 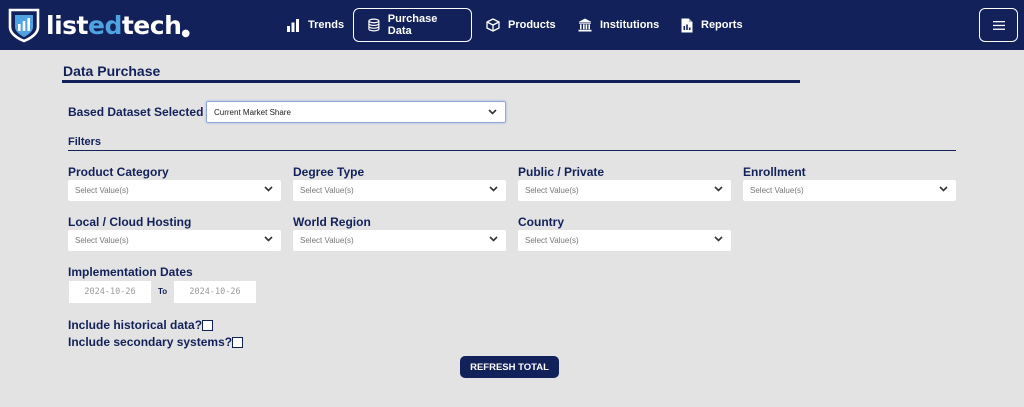 I want to click on dataset-select: Current Market Share, so click(x=356, y=112).